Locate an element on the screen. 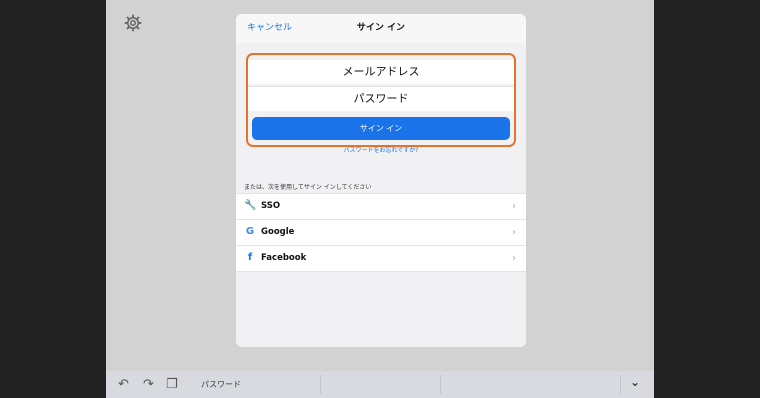 This screenshot has height=398, width=760. sheet-header: キャンセル サイン イン is located at coordinates (381, 28).